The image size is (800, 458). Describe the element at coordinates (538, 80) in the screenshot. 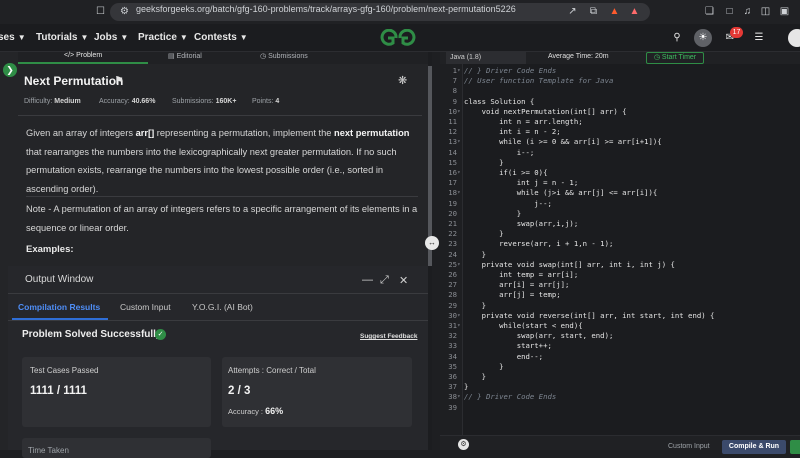

I see `code-line: // User function Template for Java` at that location.